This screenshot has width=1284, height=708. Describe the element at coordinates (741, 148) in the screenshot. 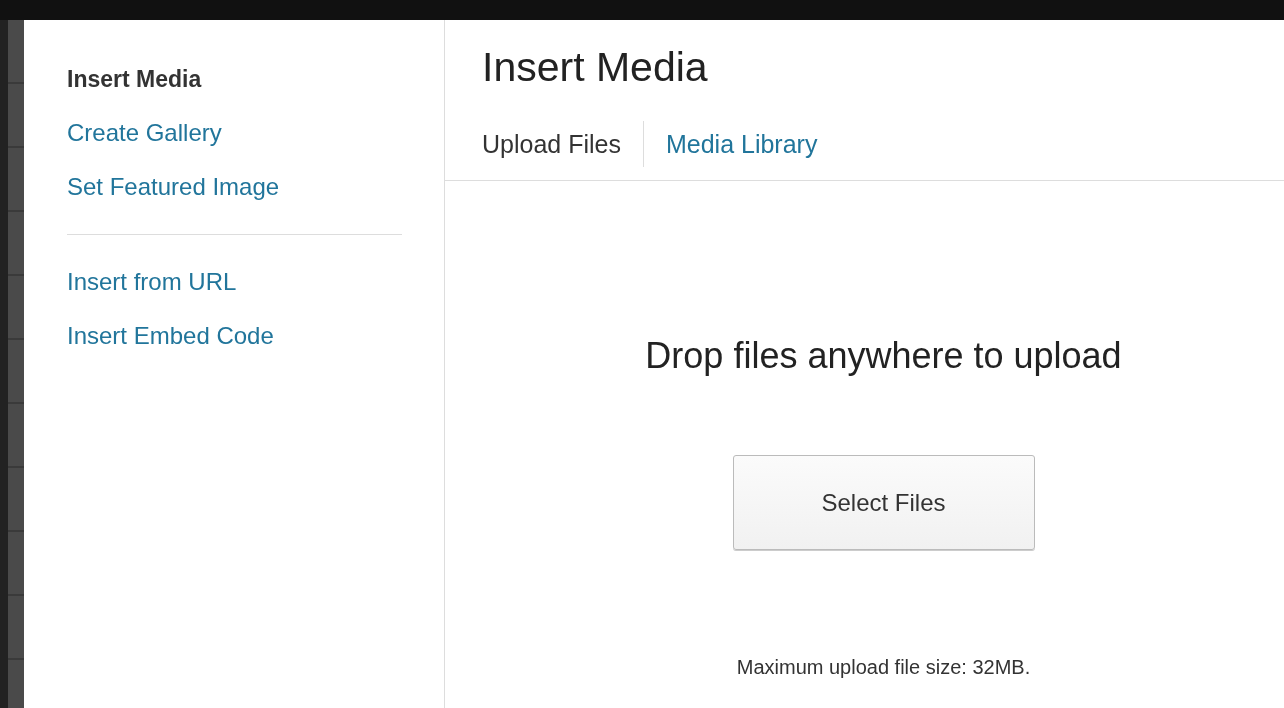

I see `tab: Media Library` at that location.